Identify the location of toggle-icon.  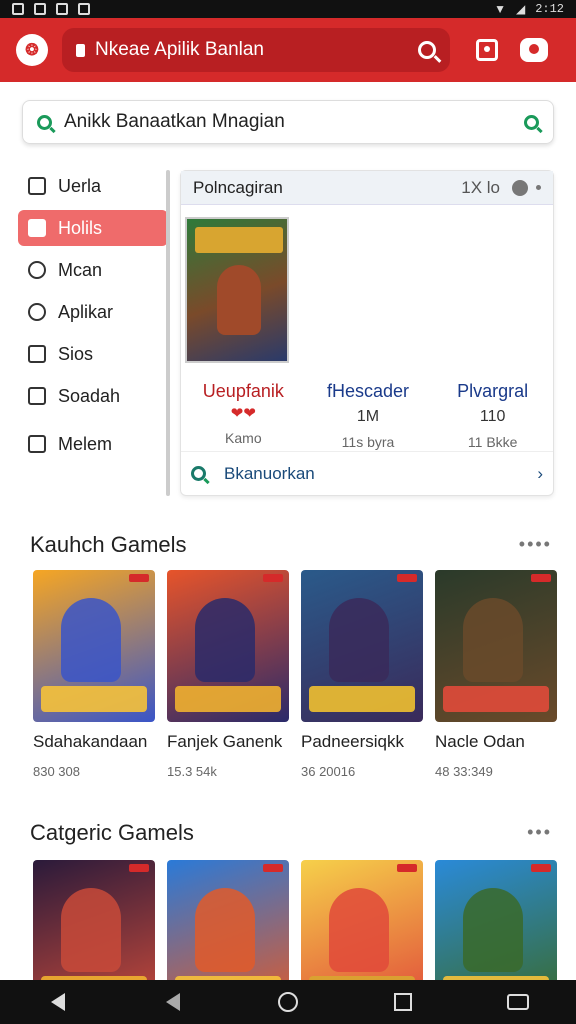
(520, 187).